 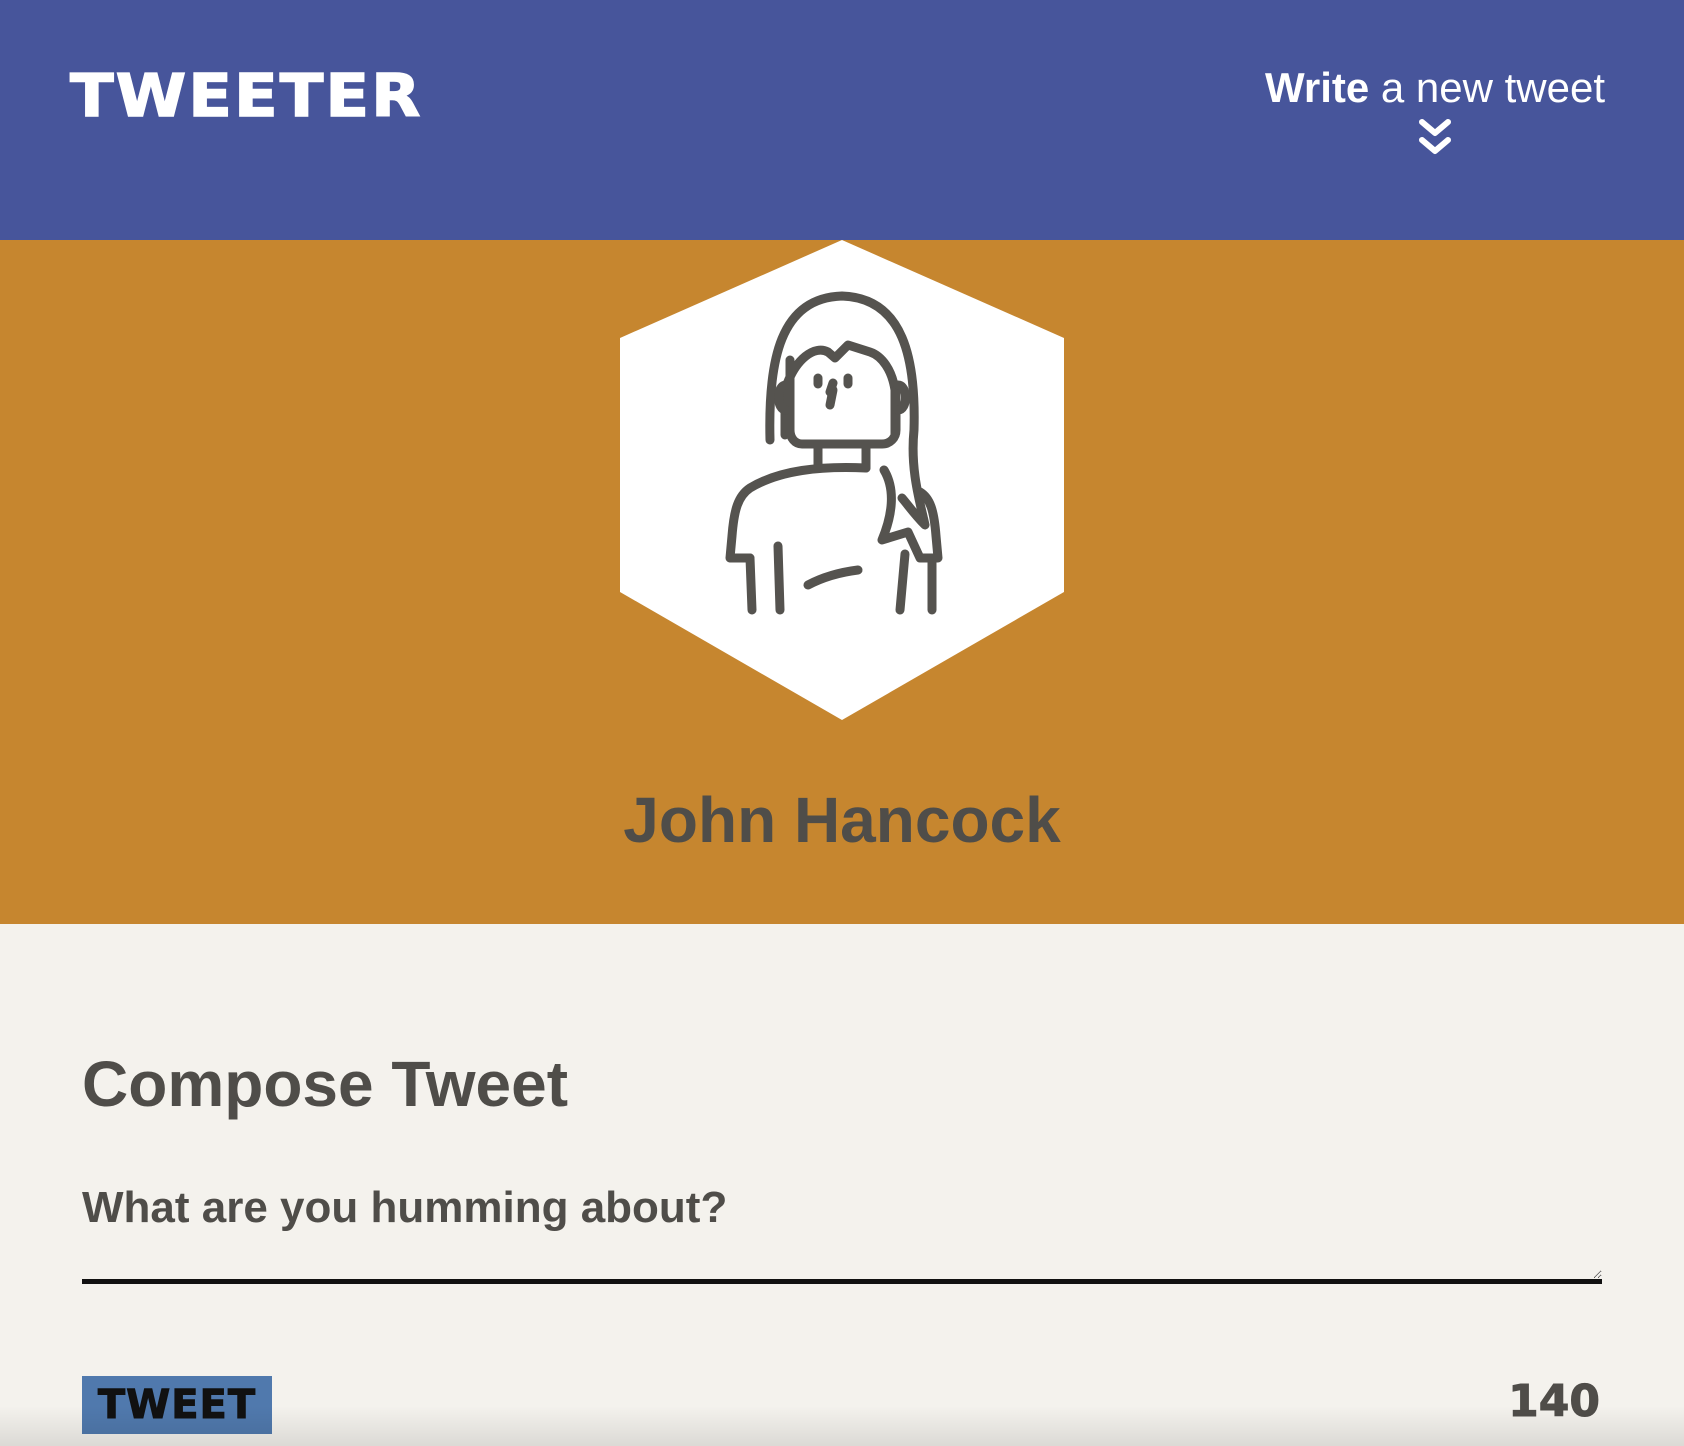 I want to click on profile-name: John Hancock, so click(x=842, y=820).